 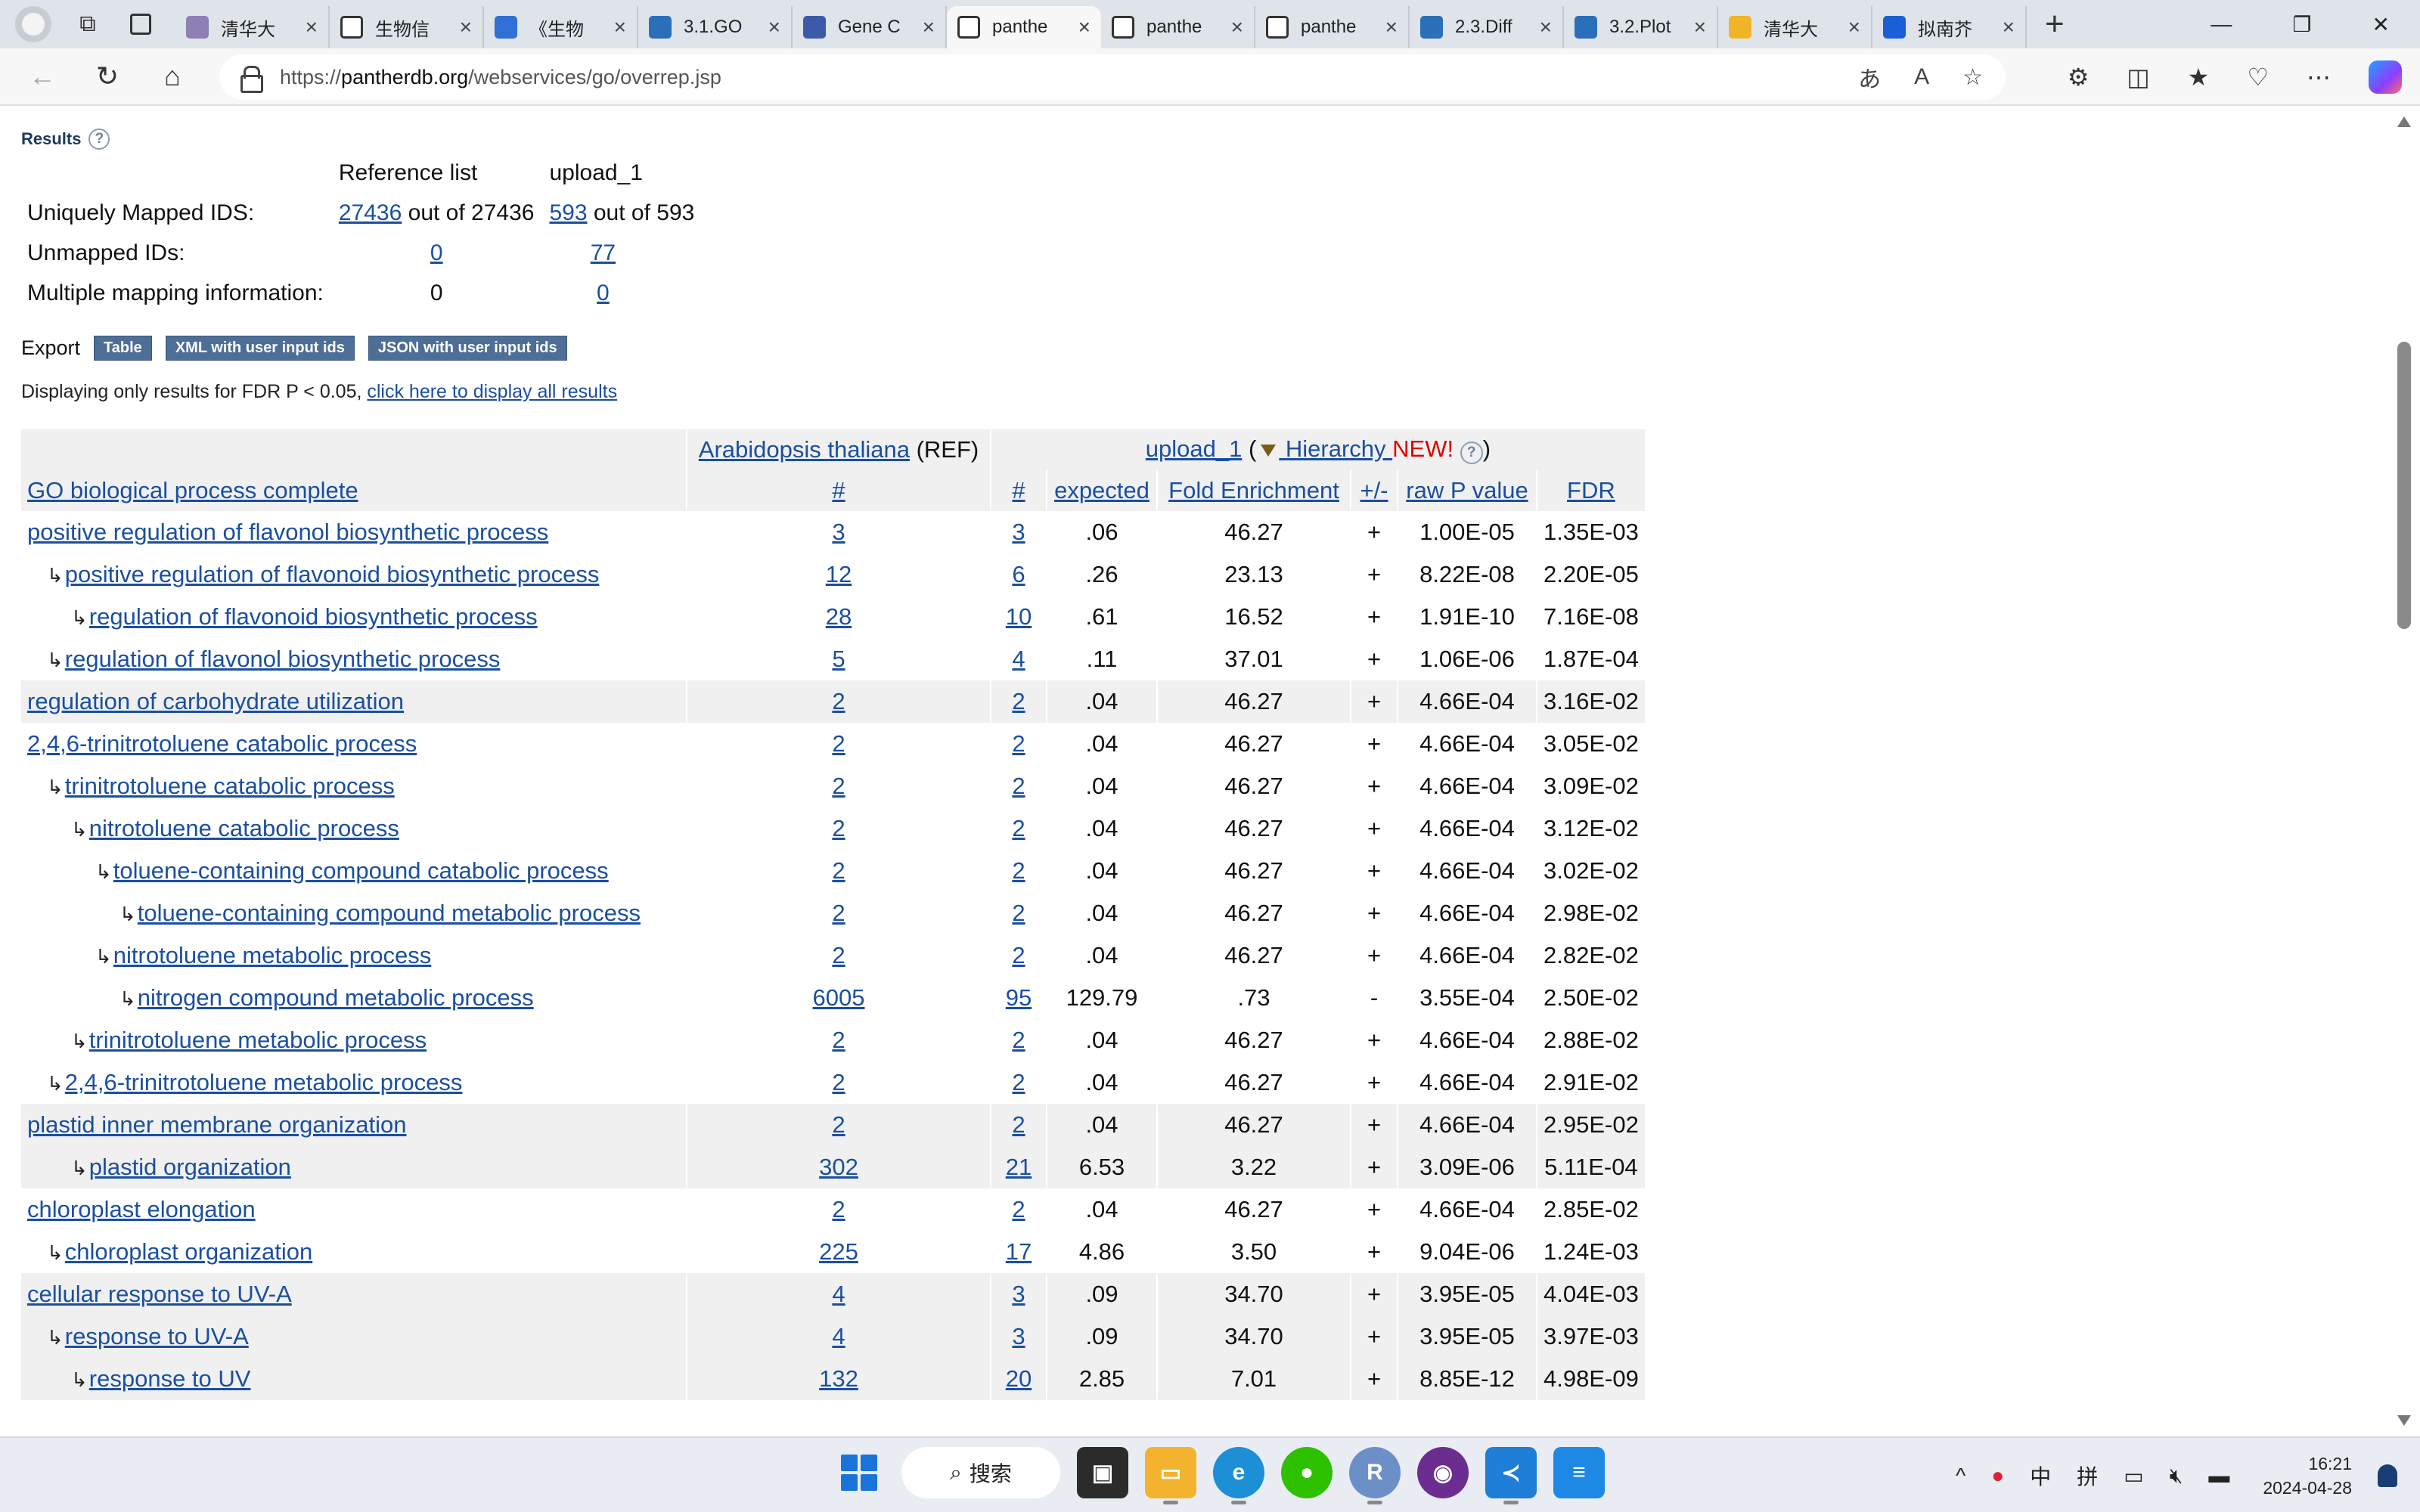 I want to click on column-header-fold-enrichment: Fold Enrichment, so click(x=1254, y=491).